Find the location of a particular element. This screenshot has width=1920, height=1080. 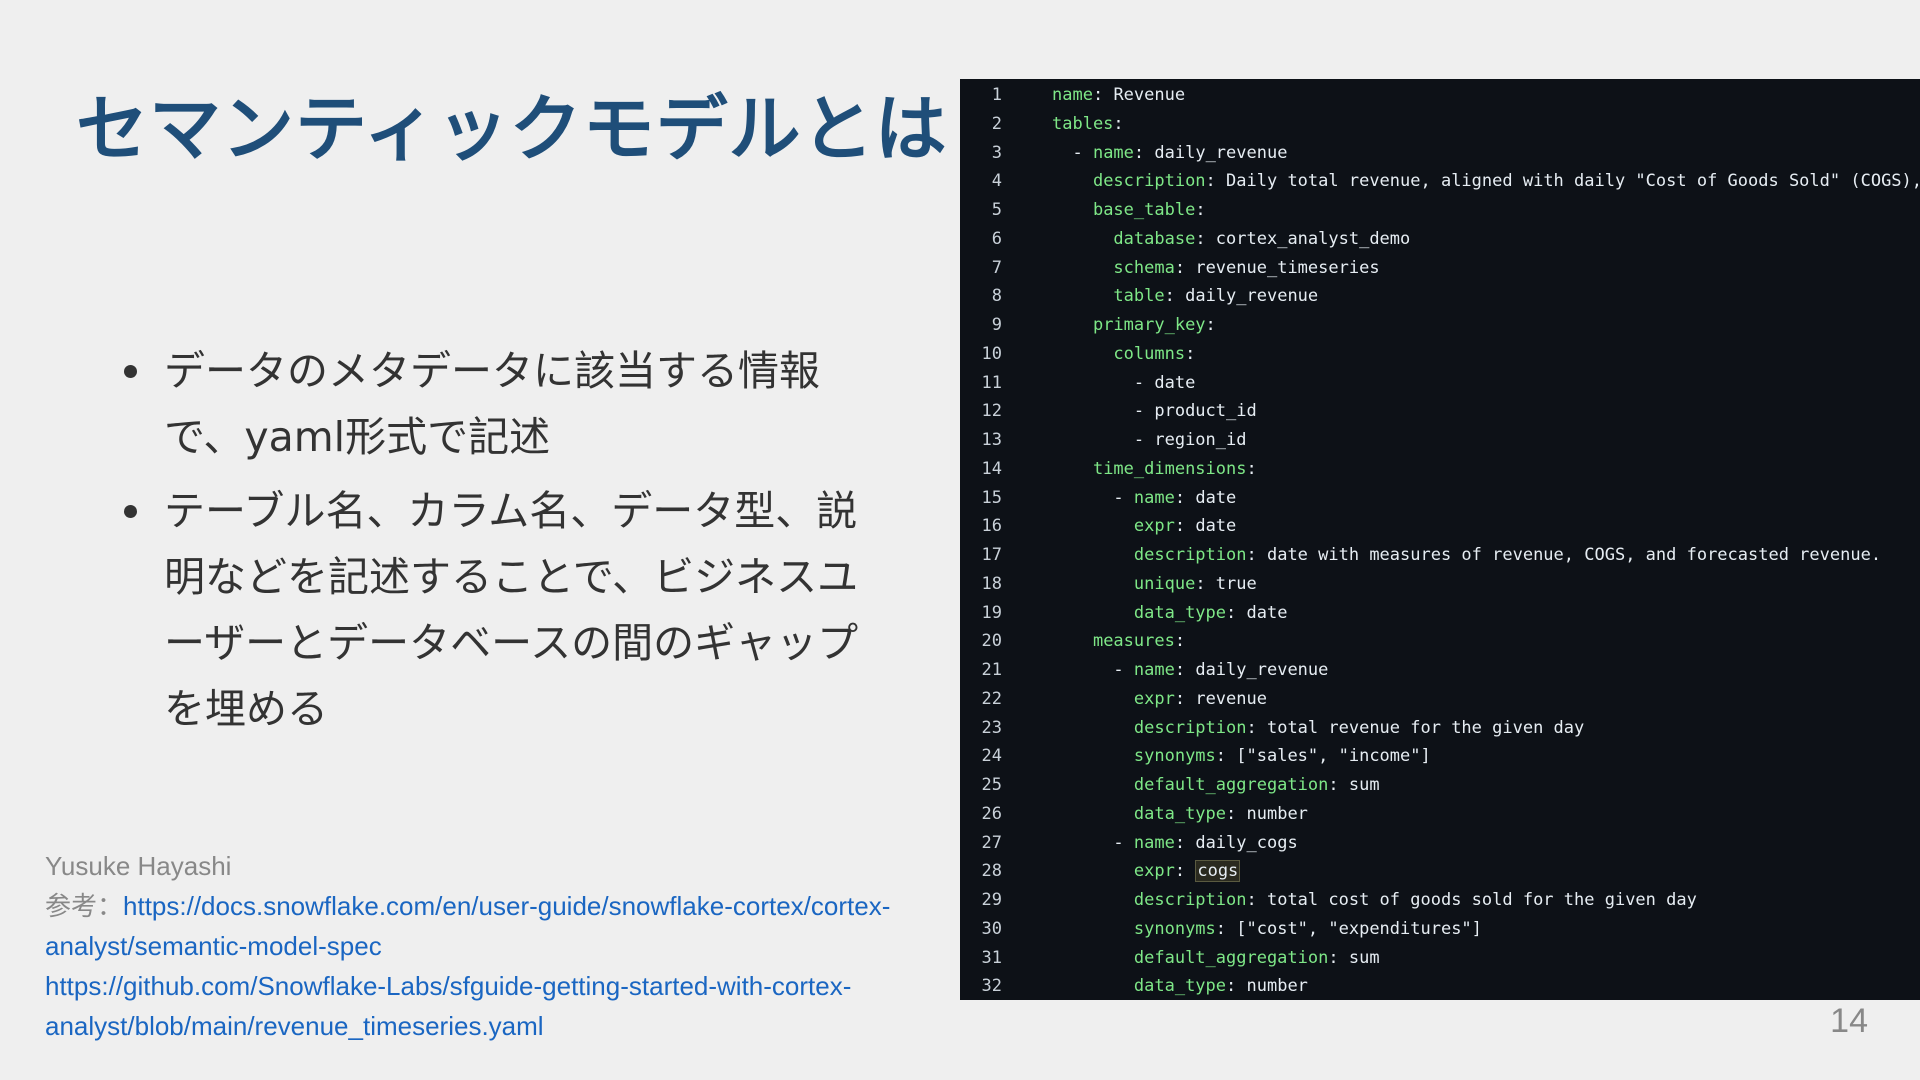

code-text: - name: daily_cogs is located at coordinates (1175, 842).